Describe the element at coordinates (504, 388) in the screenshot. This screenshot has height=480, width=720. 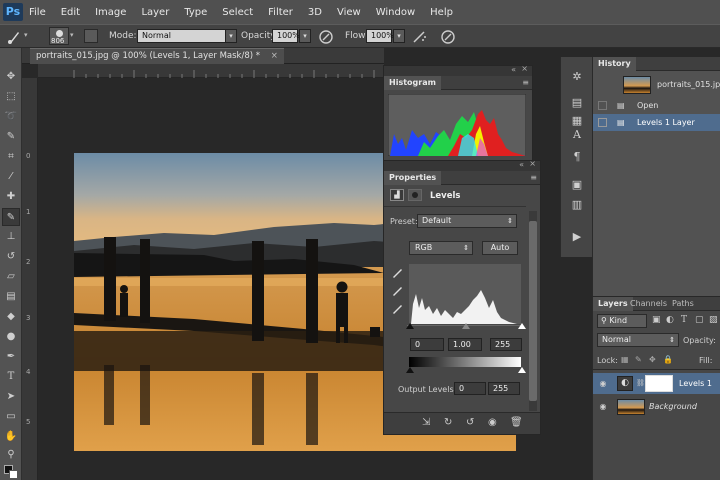
I see `output-white-field: 255` at that location.